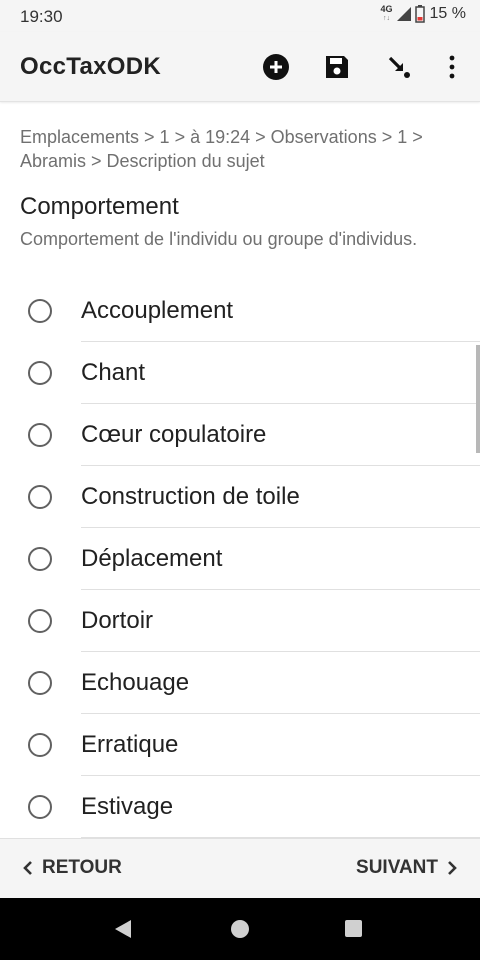 The height and width of the screenshot is (960, 480). I want to click on chevron-left-icon, so click(27, 868).